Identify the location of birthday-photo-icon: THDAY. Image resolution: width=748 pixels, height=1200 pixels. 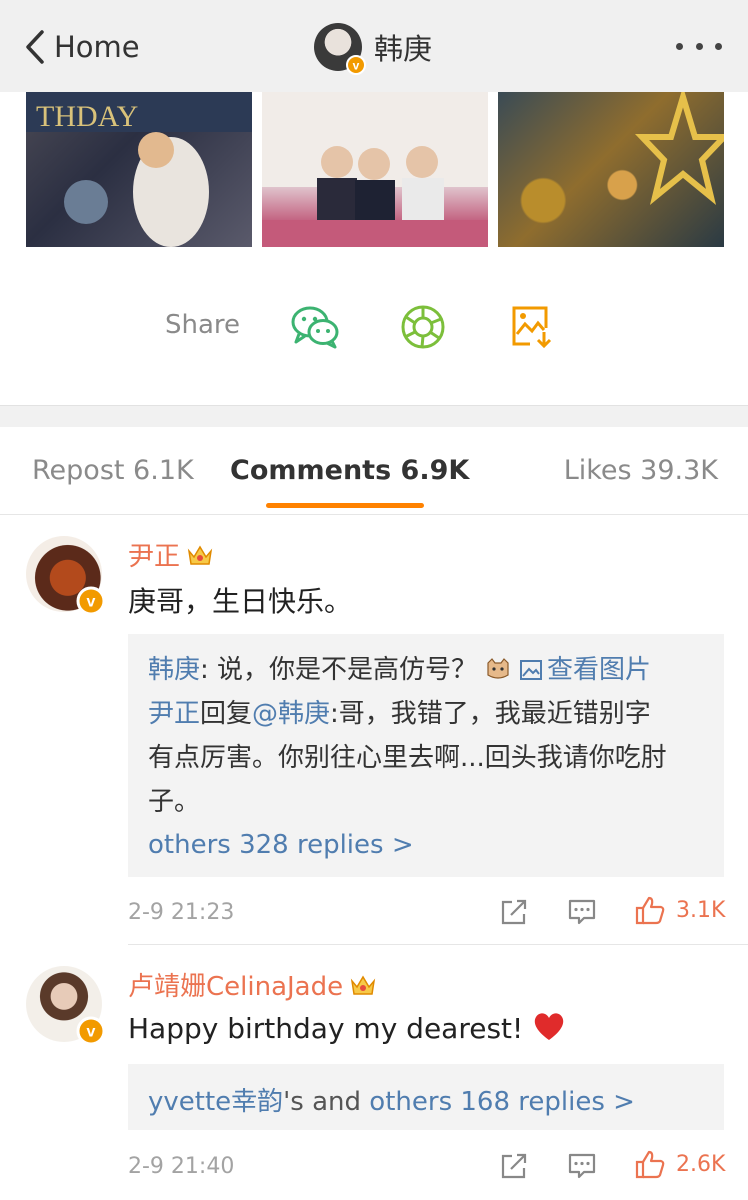
(139, 169).